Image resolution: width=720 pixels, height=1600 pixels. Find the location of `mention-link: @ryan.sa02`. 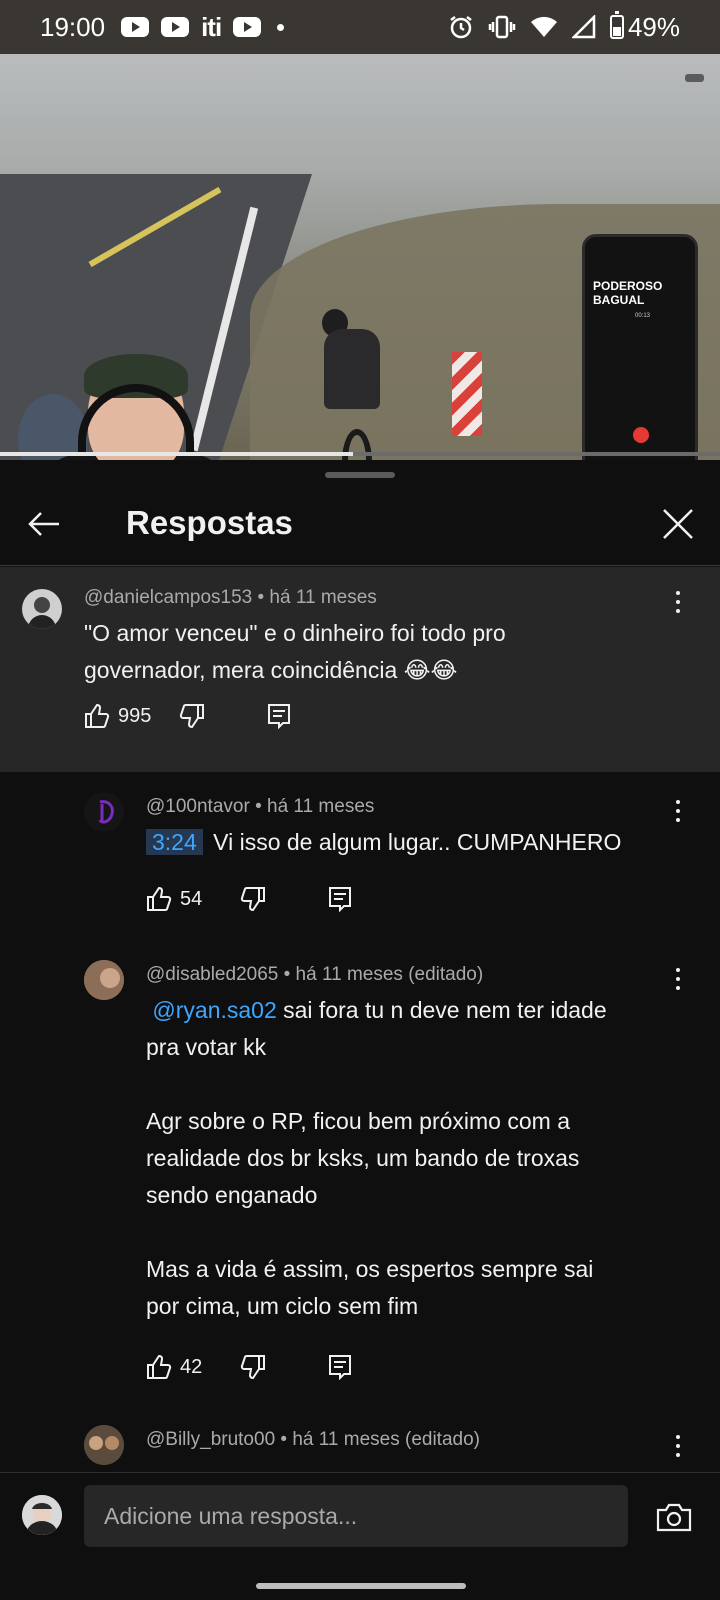

mention-link: @ryan.sa02 is located at coordinates (214, 1010).